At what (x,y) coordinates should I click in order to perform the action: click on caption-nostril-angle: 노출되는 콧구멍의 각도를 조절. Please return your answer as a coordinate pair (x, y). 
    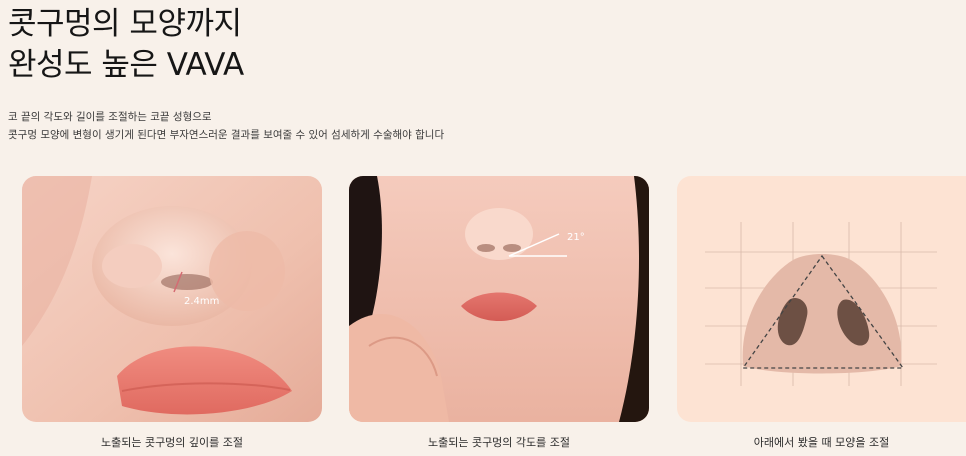
    Looking at the image, I should click on (499, 442).